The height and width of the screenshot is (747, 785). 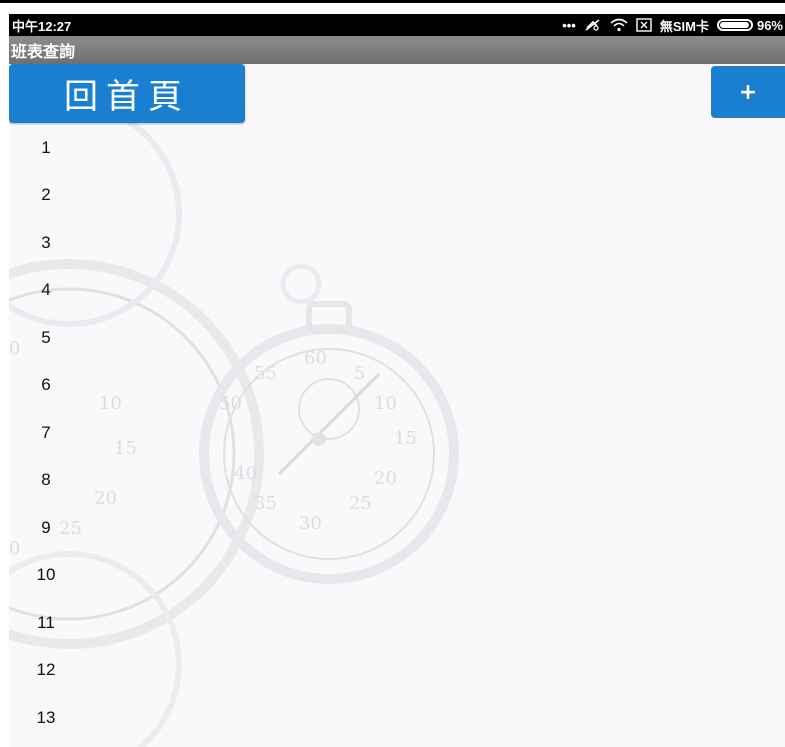 What do you see at coordinates (593, 25) in the screenshot?
I see `mute-icon` at bounding box center [593, 25].